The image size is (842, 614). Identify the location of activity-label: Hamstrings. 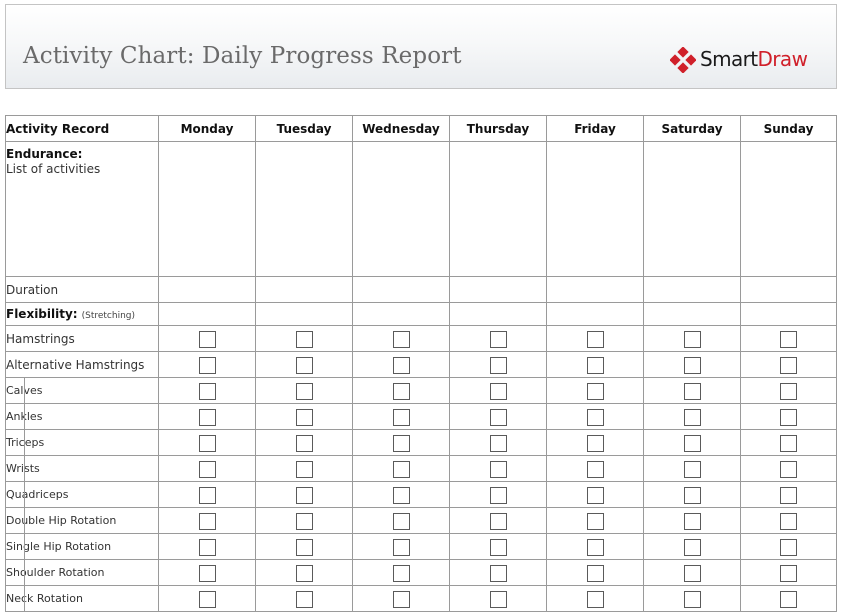
(82, 338).